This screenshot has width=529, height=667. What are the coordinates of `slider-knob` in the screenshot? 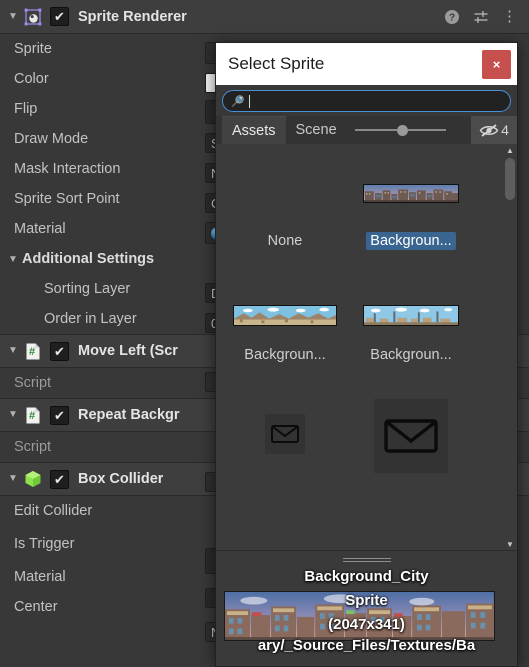 It's located at (402, 130).